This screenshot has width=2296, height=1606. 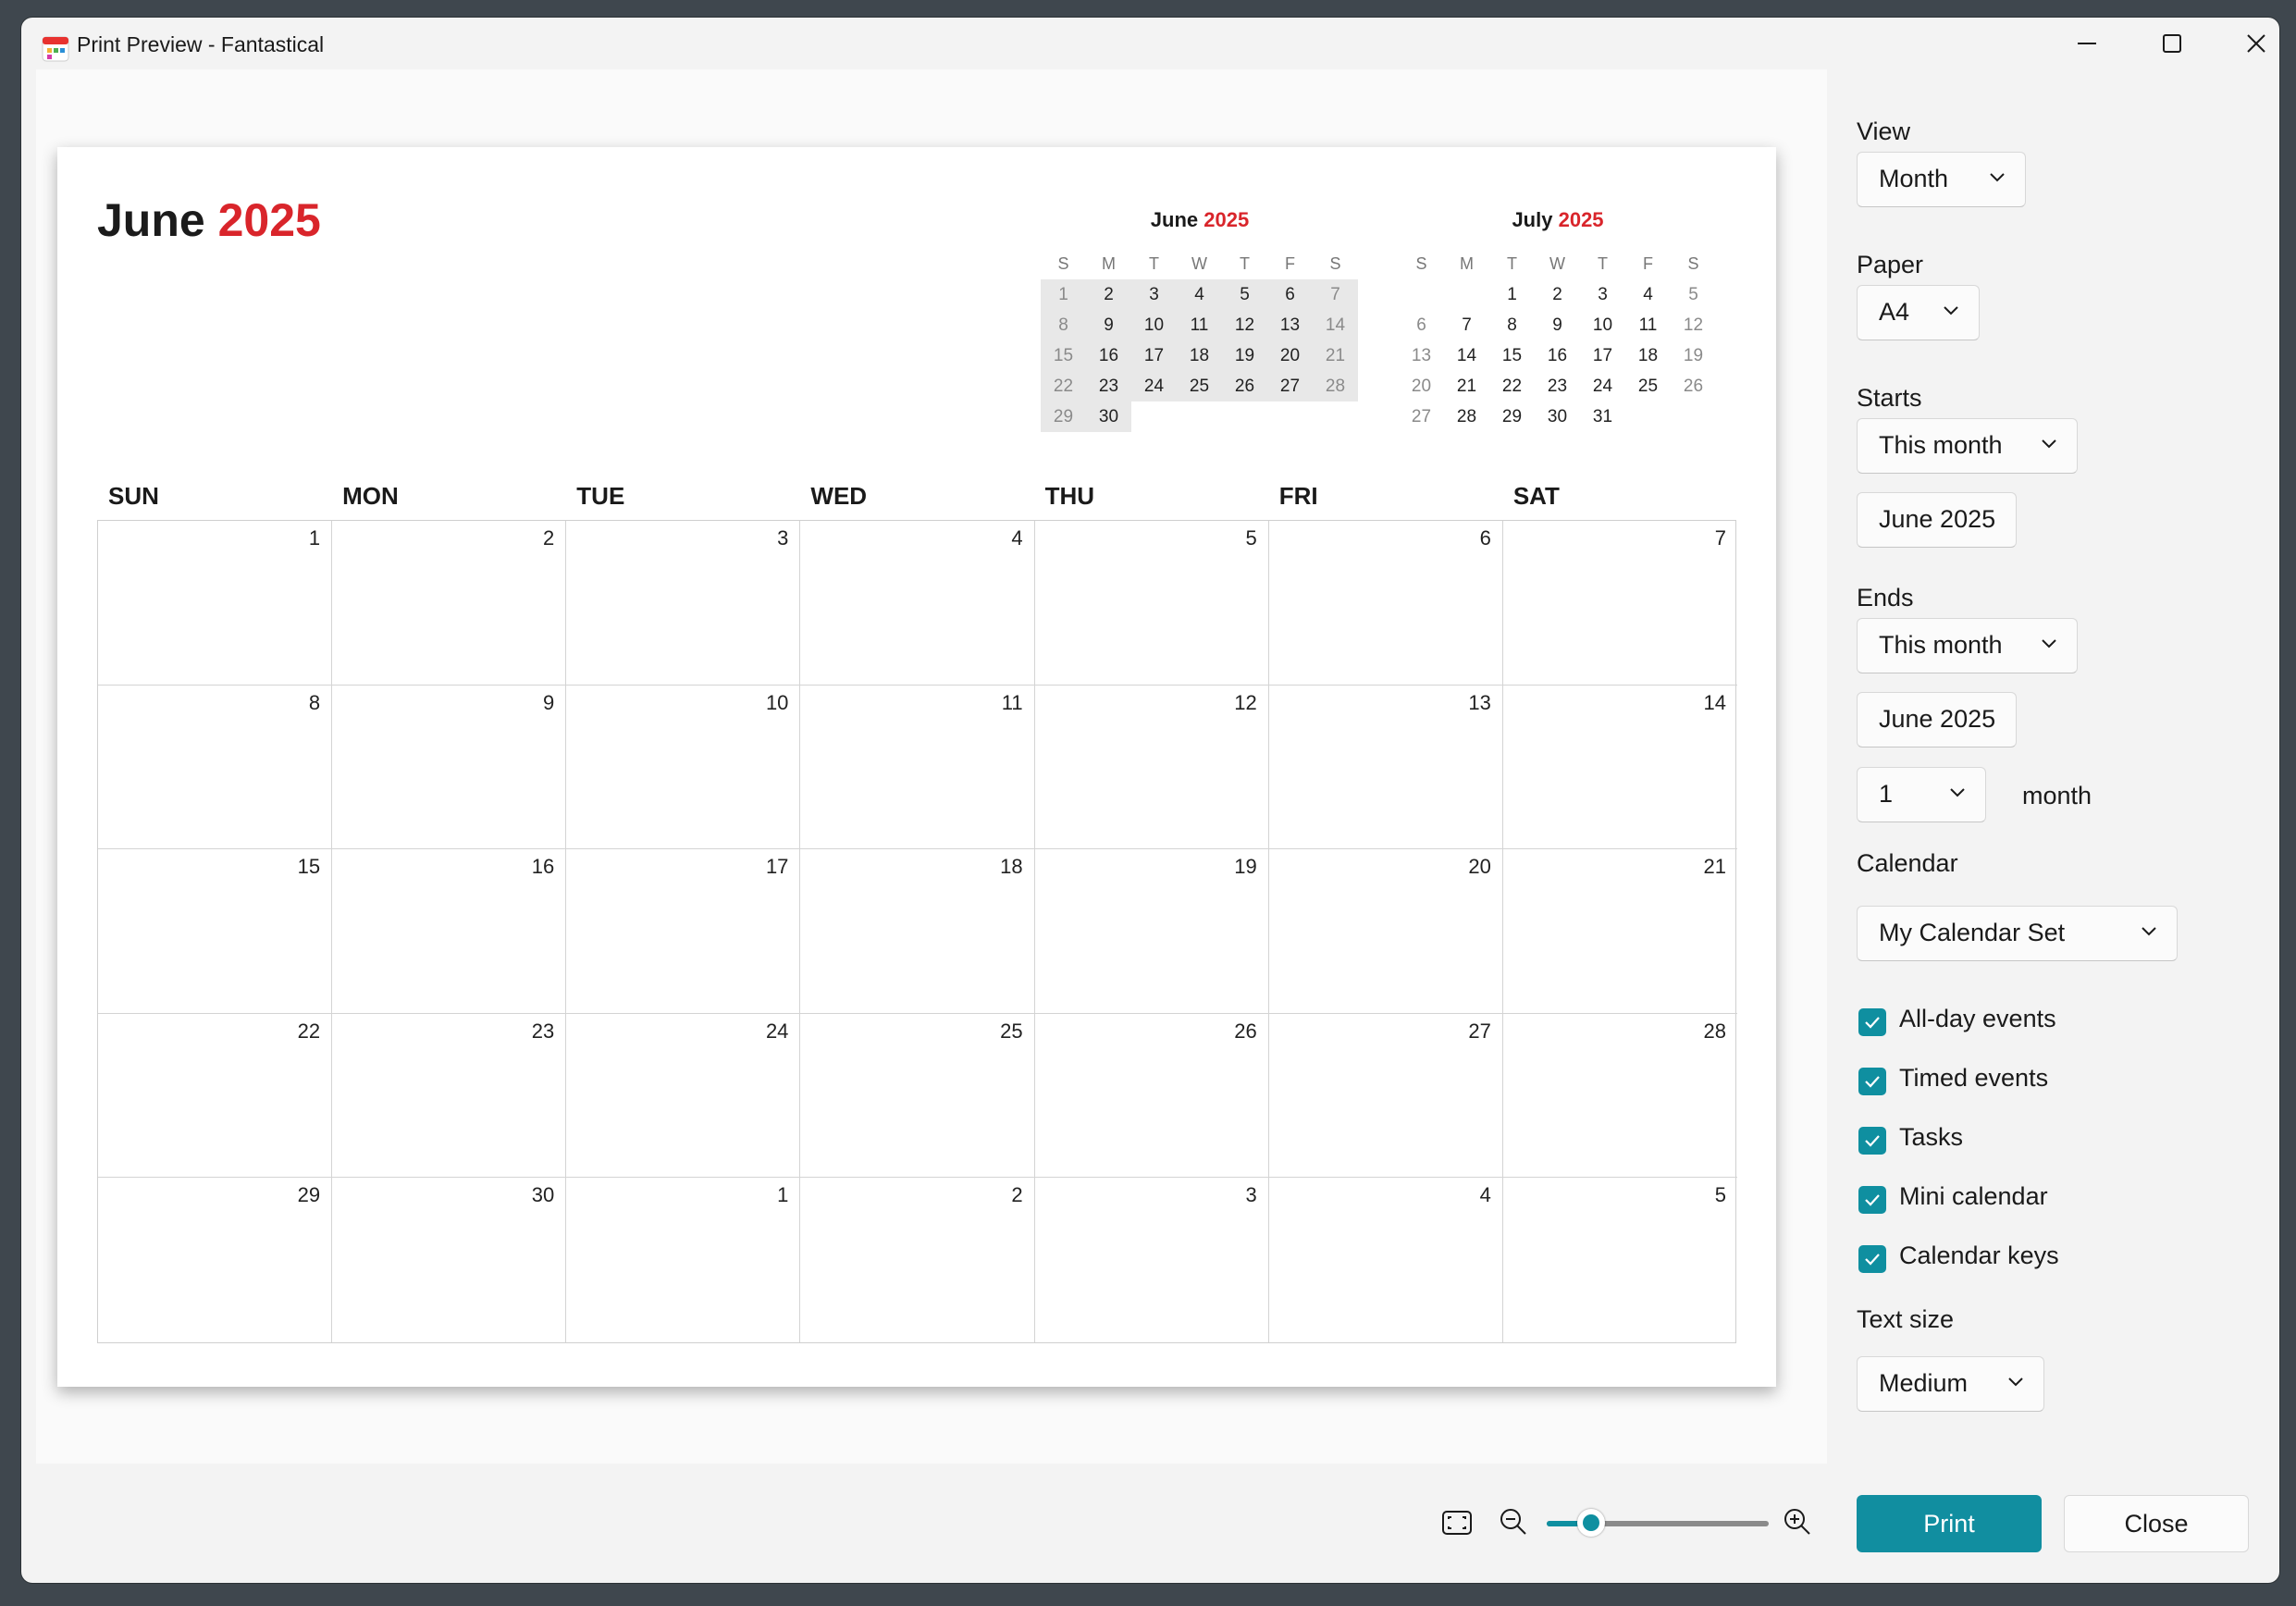 What do you see at coordinates (449, 604) in the screenshot?
I see `day-cell: 2` at bounding box center [449, 604].